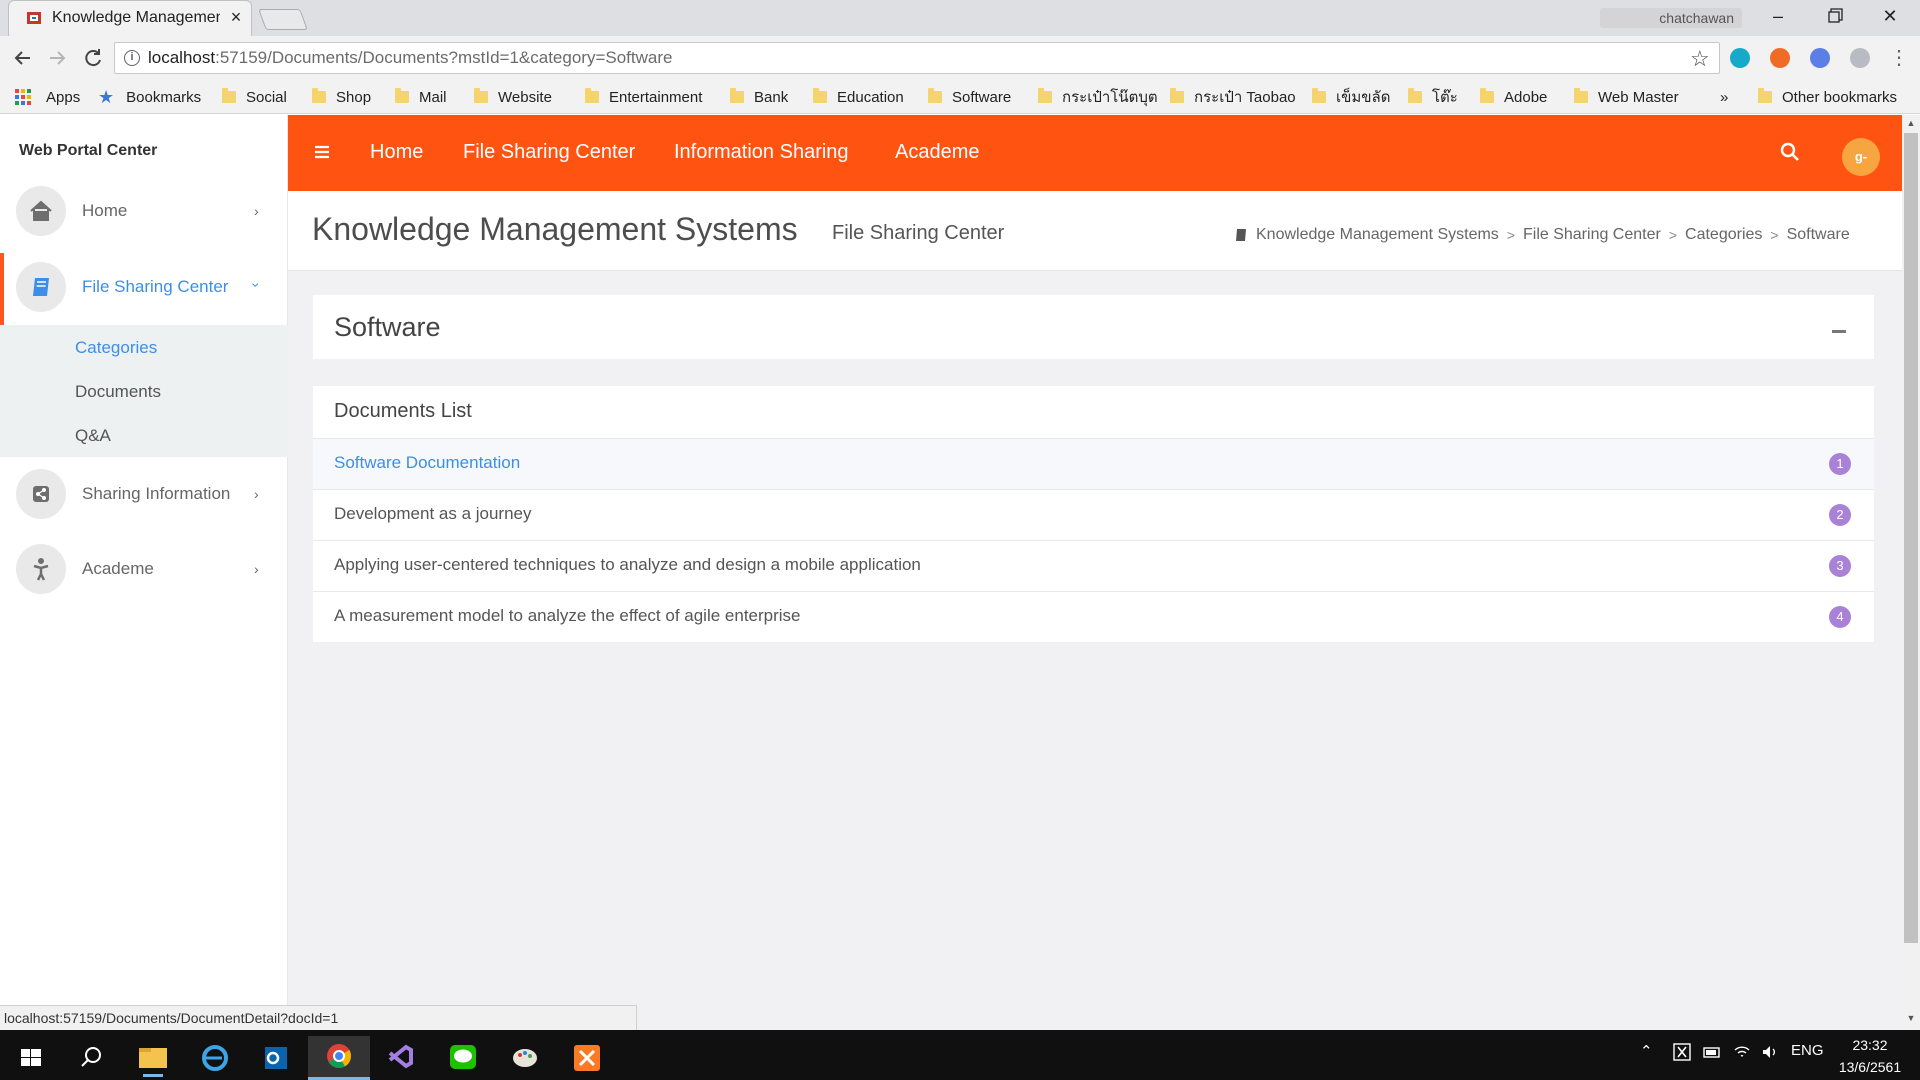 The height and width of the screenshot is (1080, 1920). Describe the element at coordinates (339, 1058) in the screenshot. I see `chrome-icon` at that location.